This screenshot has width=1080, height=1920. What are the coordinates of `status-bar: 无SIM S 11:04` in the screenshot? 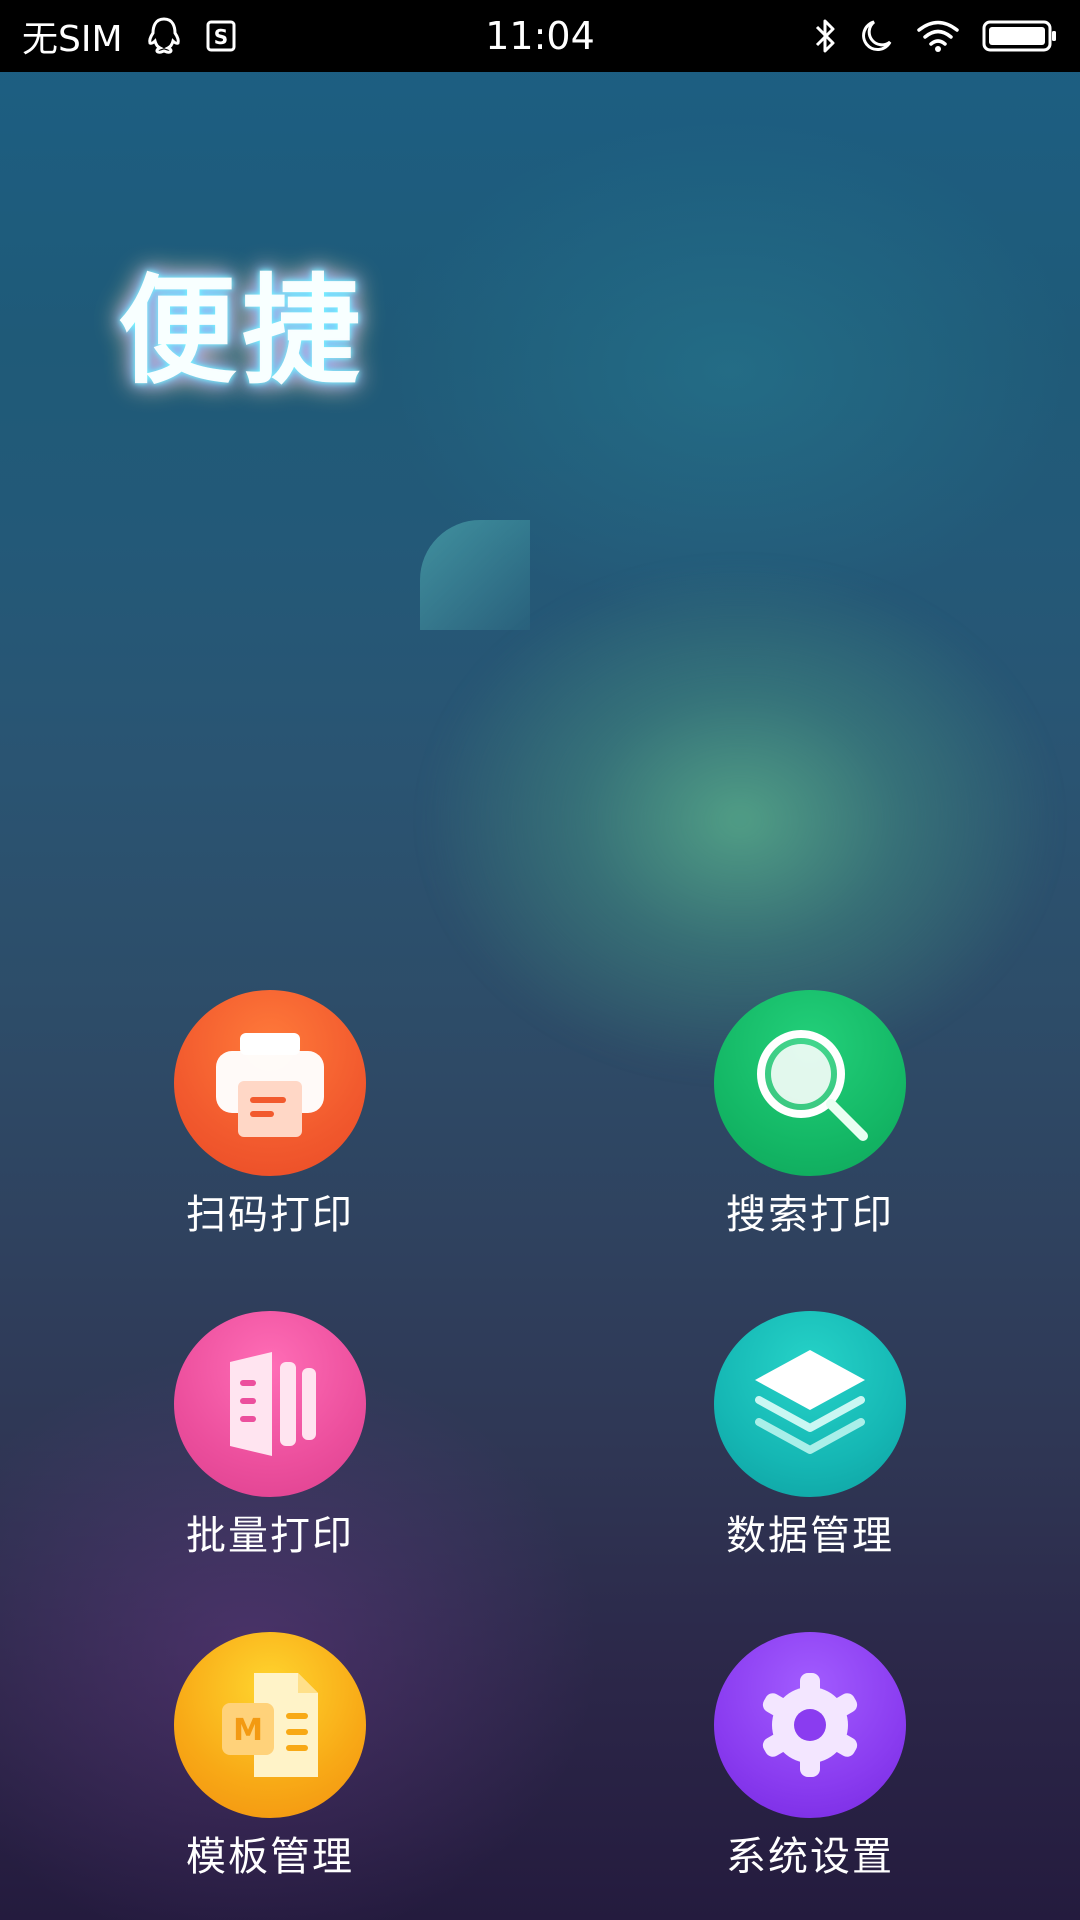 It's located at (540, 36).